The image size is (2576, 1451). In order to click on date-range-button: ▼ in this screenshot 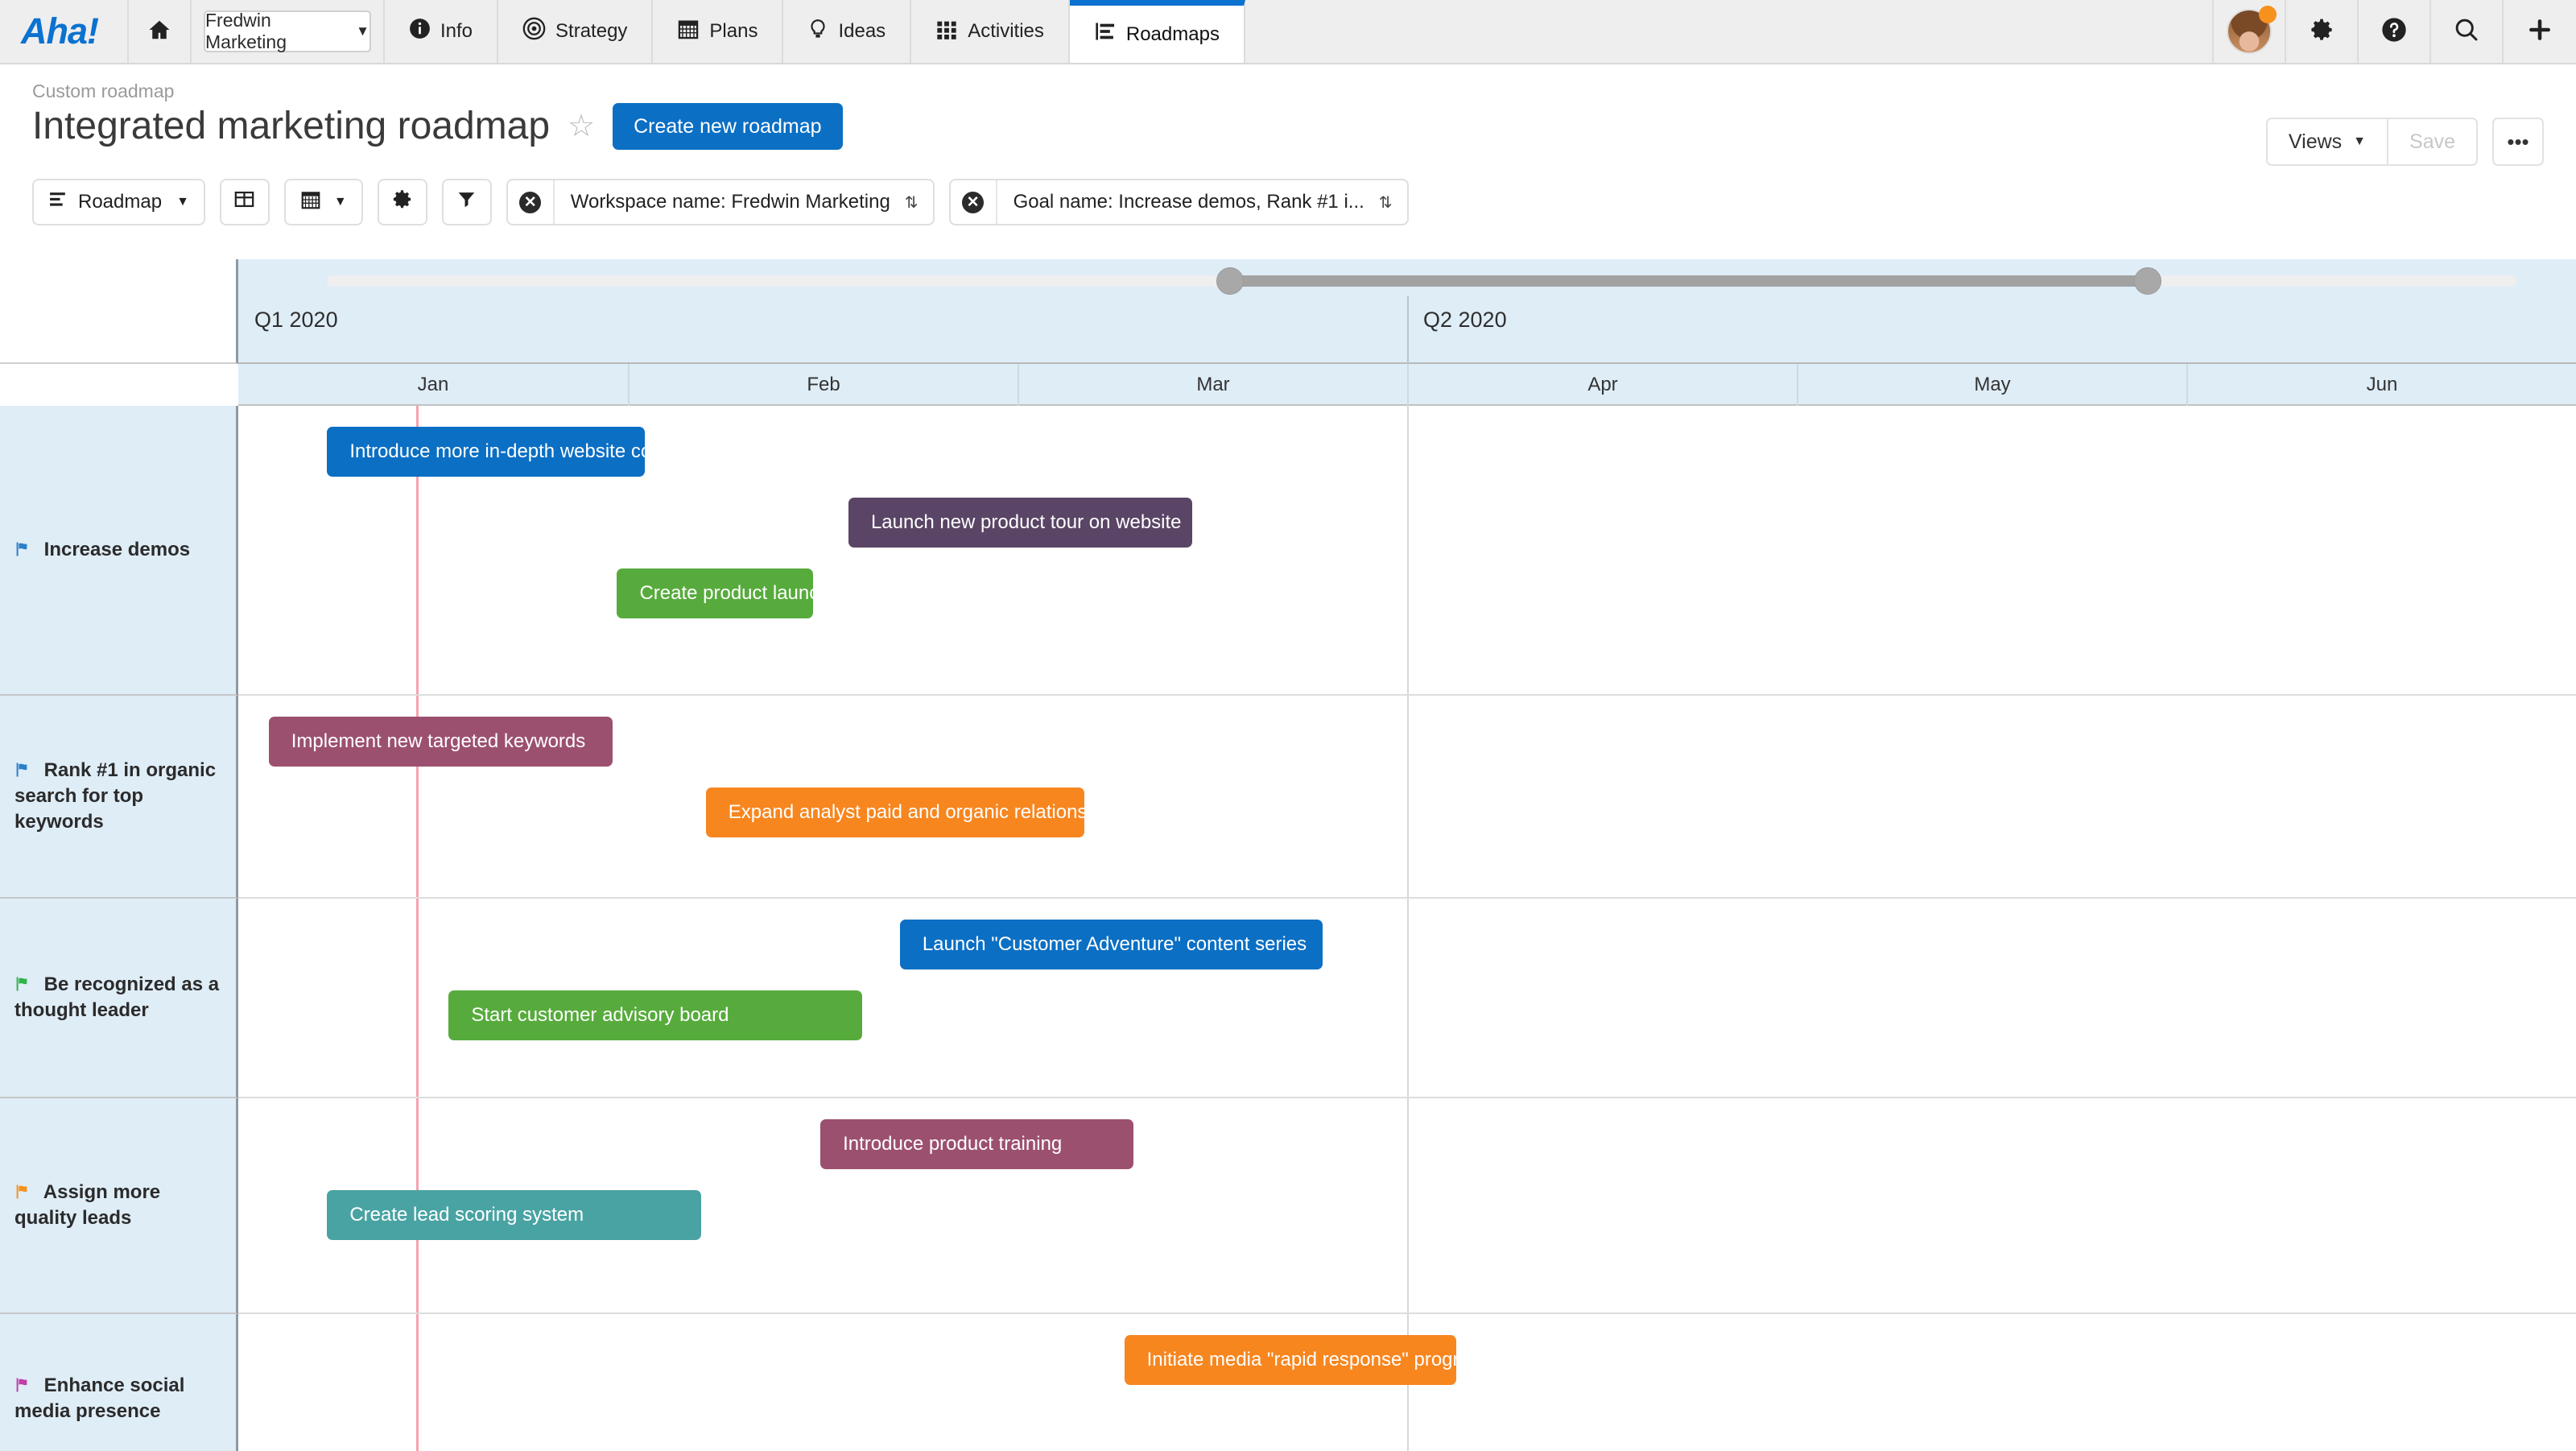, I will do `click(323, 202)`.